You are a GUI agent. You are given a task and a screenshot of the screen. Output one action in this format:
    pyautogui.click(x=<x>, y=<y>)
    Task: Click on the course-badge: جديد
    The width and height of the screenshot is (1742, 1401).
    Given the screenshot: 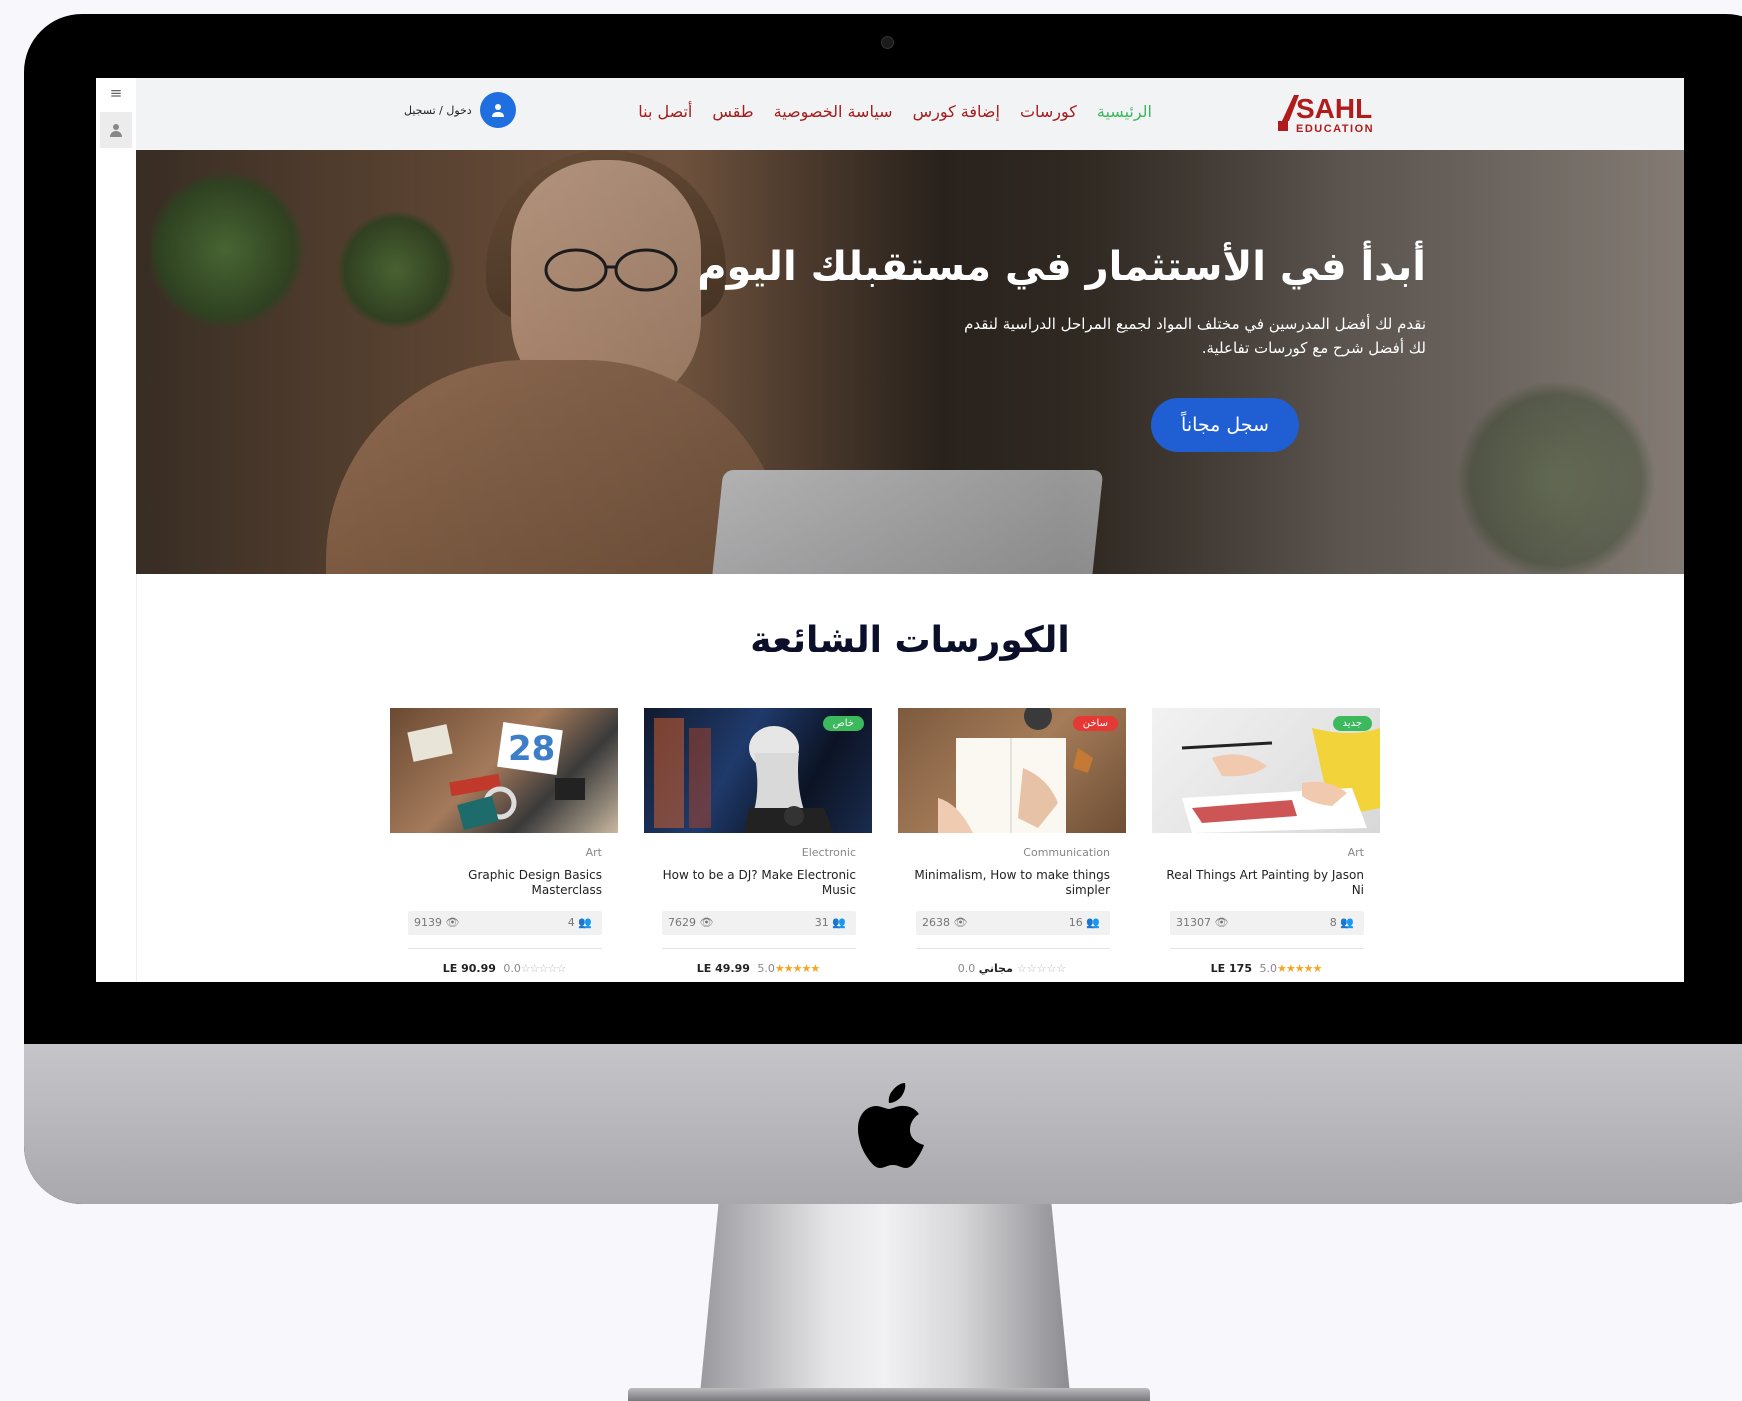 What is the action you would take?
    pyautogui.click(x=1352, y=723)
    